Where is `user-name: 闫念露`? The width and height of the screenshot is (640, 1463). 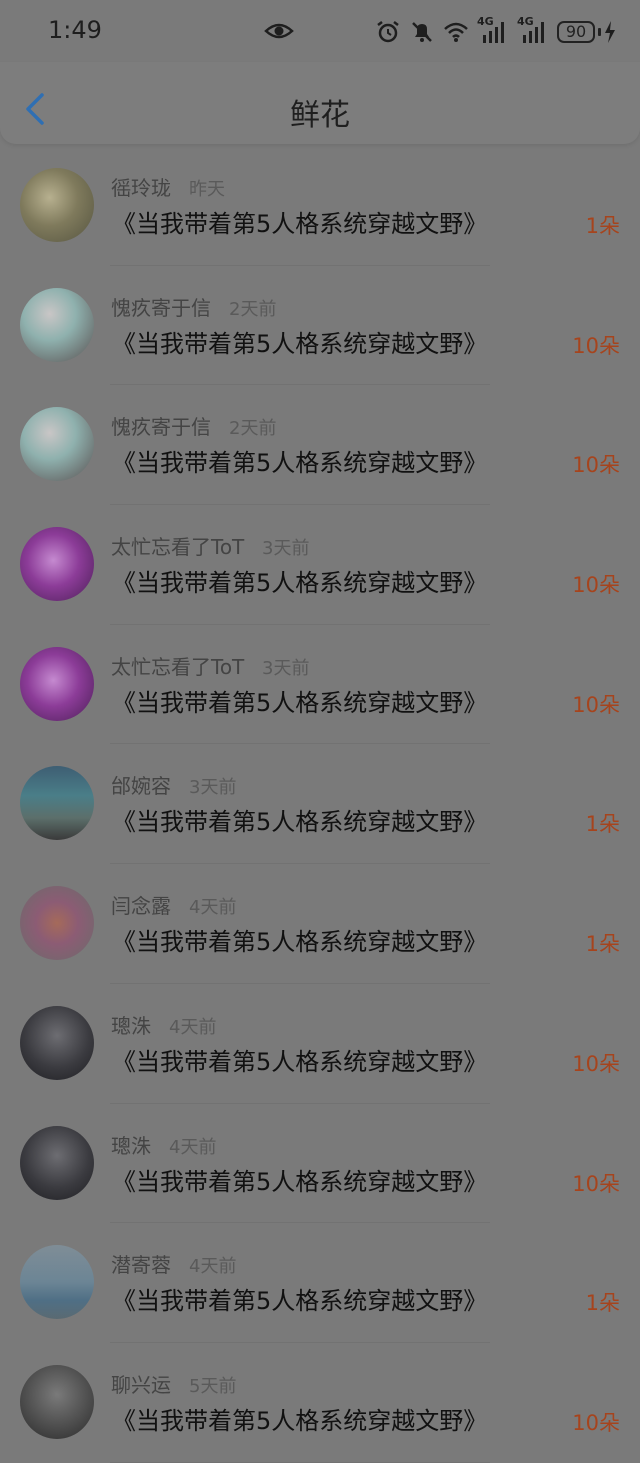 user-name: 闫念露 is located at coordinates (141, 904).